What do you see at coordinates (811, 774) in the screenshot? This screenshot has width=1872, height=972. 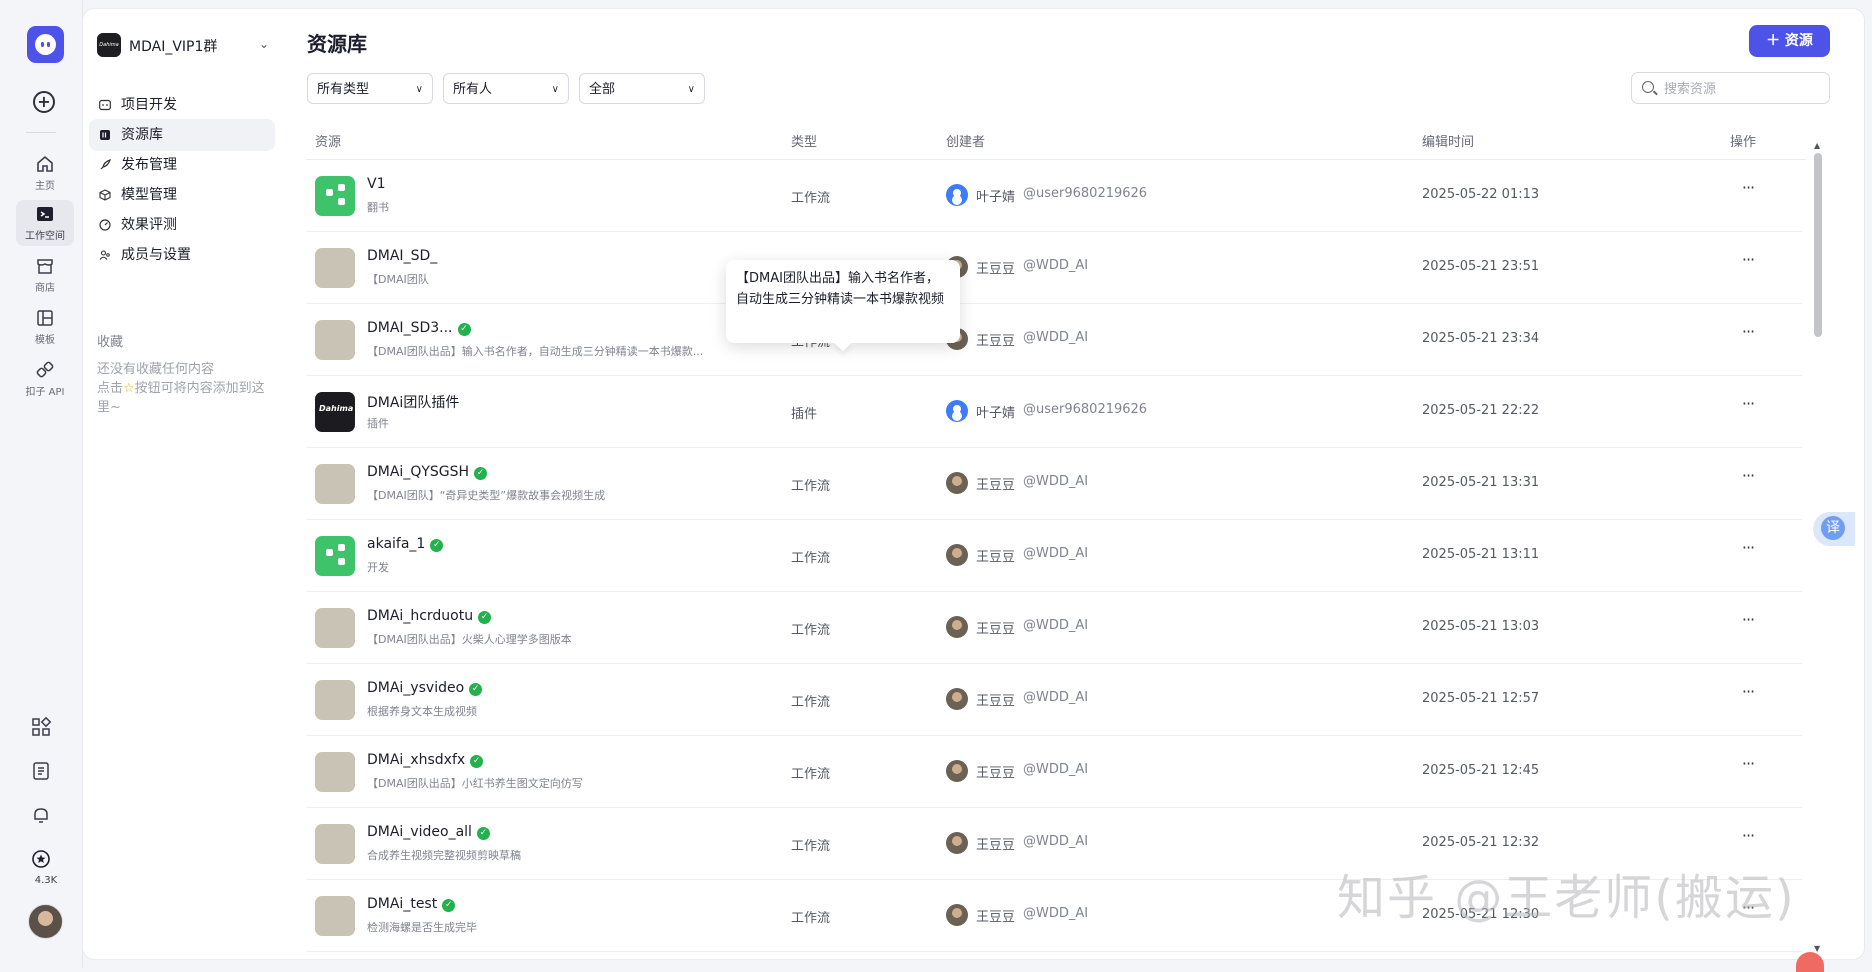 I see `resource-type: 工作流` at bounding box center [811, 774].